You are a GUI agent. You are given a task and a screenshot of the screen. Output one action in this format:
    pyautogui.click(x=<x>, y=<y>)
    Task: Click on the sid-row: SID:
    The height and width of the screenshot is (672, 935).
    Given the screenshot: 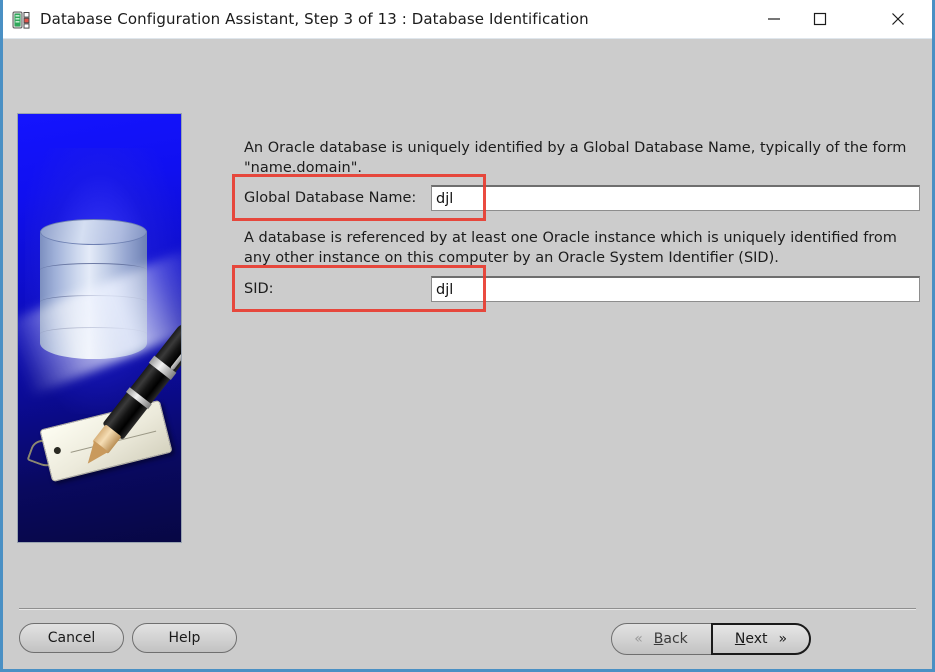 What is the action you would take?
    pyautogui.click(x=582, y=289)
    